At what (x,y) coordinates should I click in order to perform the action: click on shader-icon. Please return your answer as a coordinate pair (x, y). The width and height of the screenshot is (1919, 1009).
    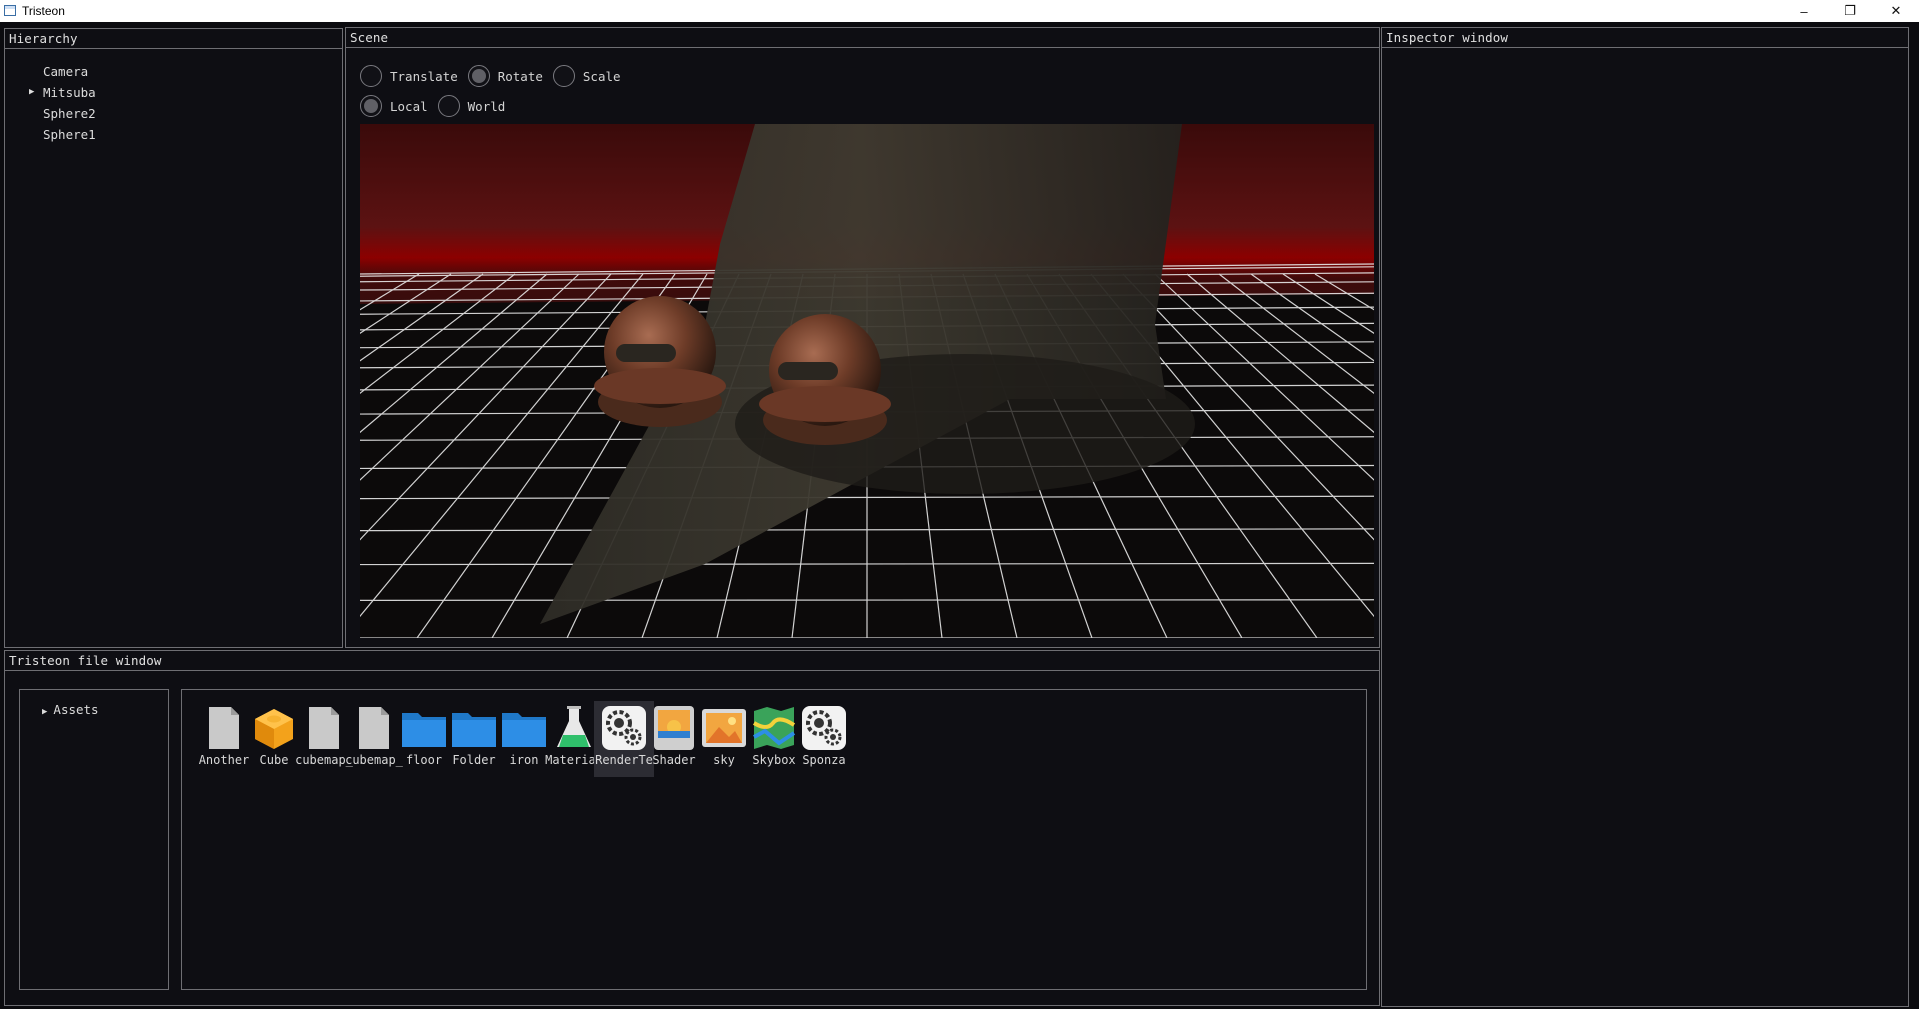
    Looking at the image, I should click on (674, 728).